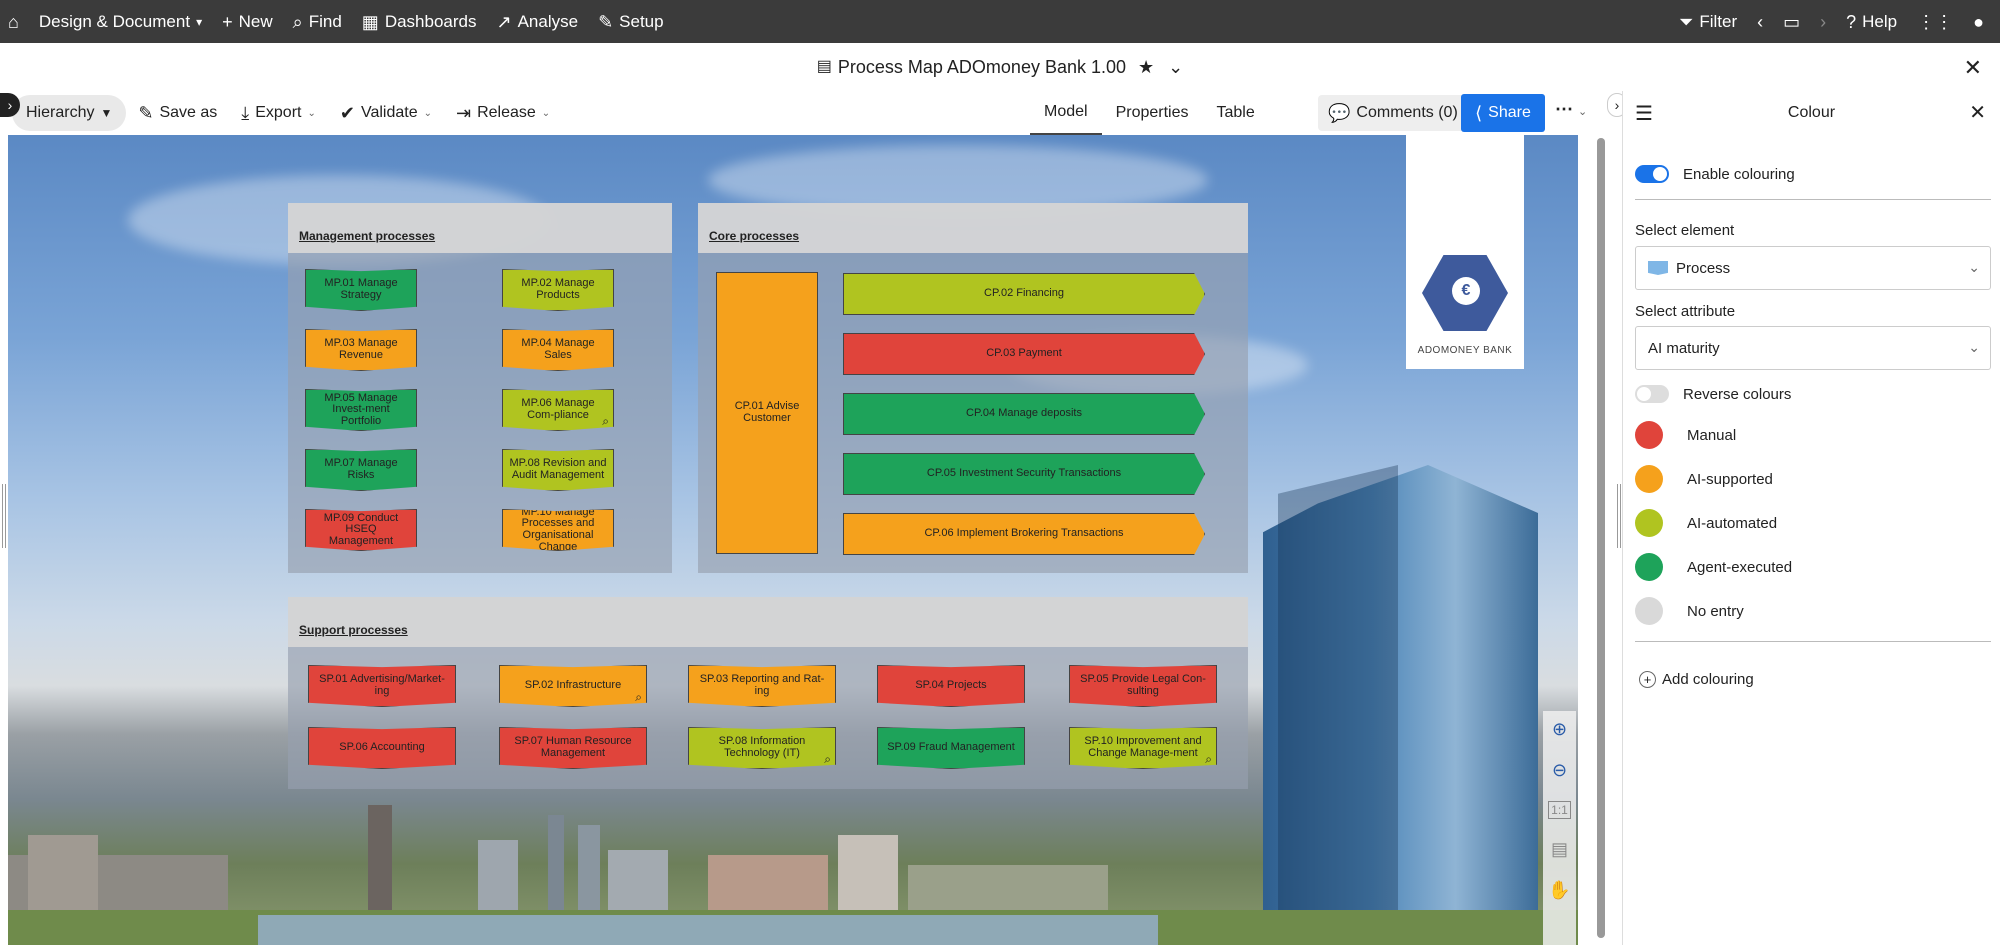 The width and height of the screenshot is (2000, 945). Describe the element at coordinates (1706, 523) in the screenshot. I see `legend-item-ai-automated: AI-automated` at that location.